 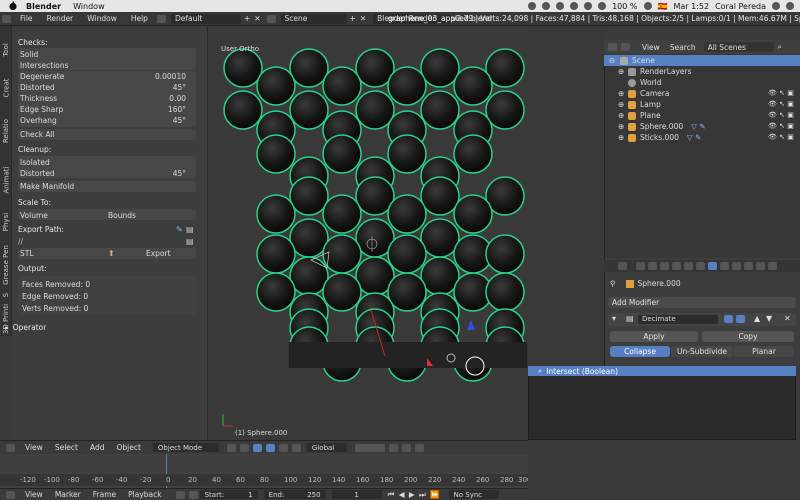 I want to click on history-icon, so click(x=560, y=6).